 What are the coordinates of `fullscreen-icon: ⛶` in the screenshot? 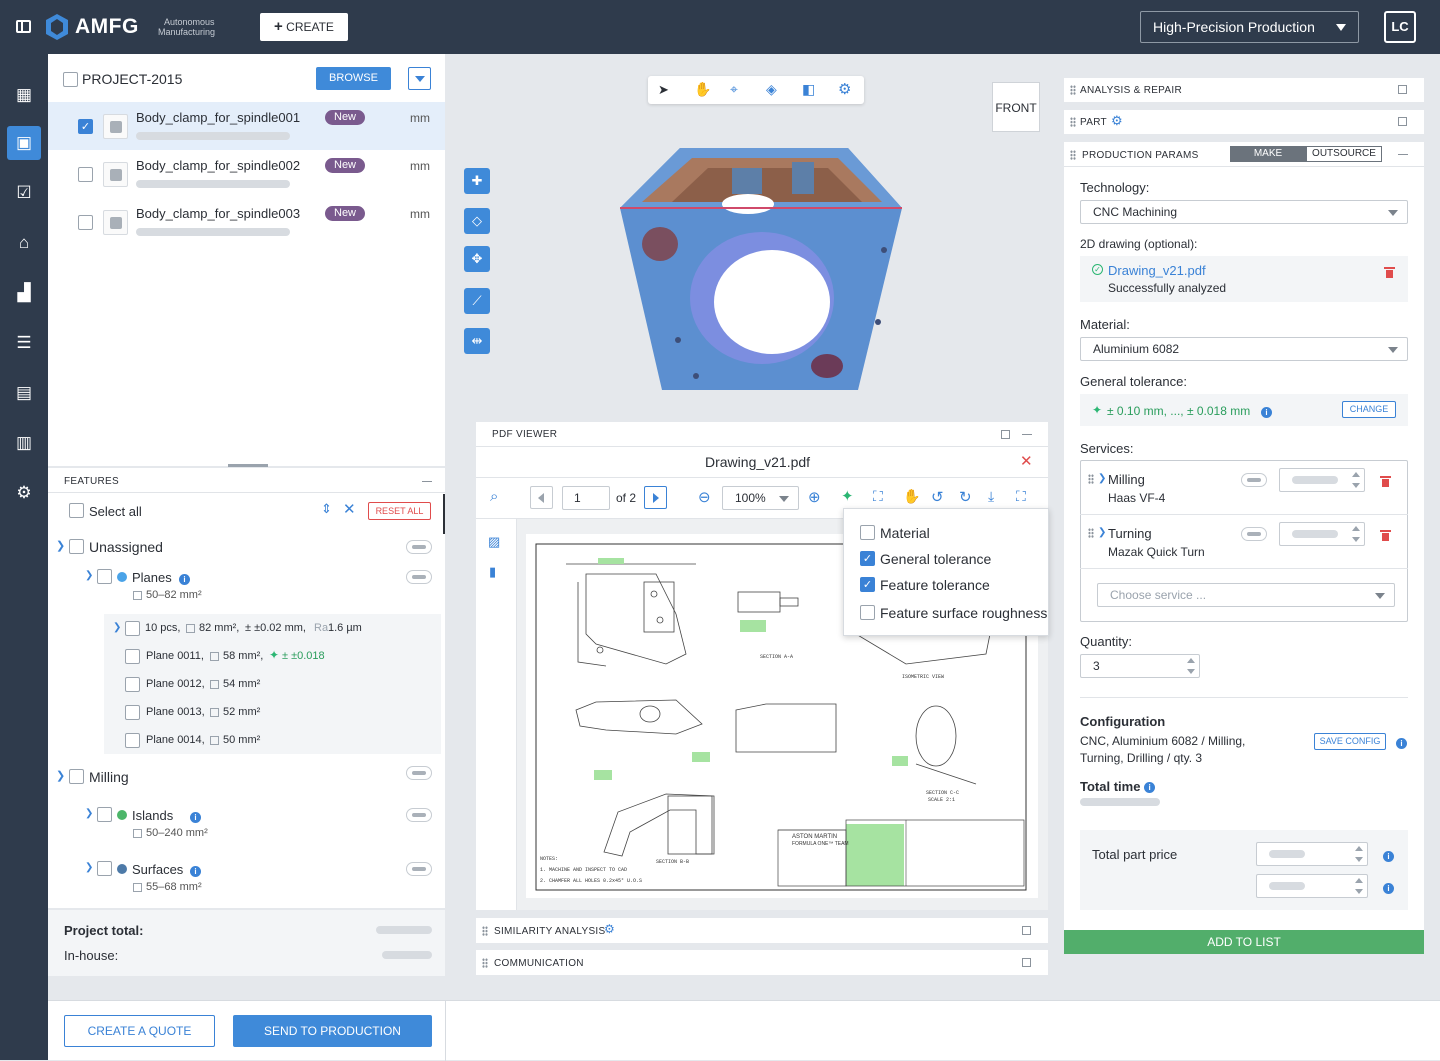 It's located at (1021, 496).